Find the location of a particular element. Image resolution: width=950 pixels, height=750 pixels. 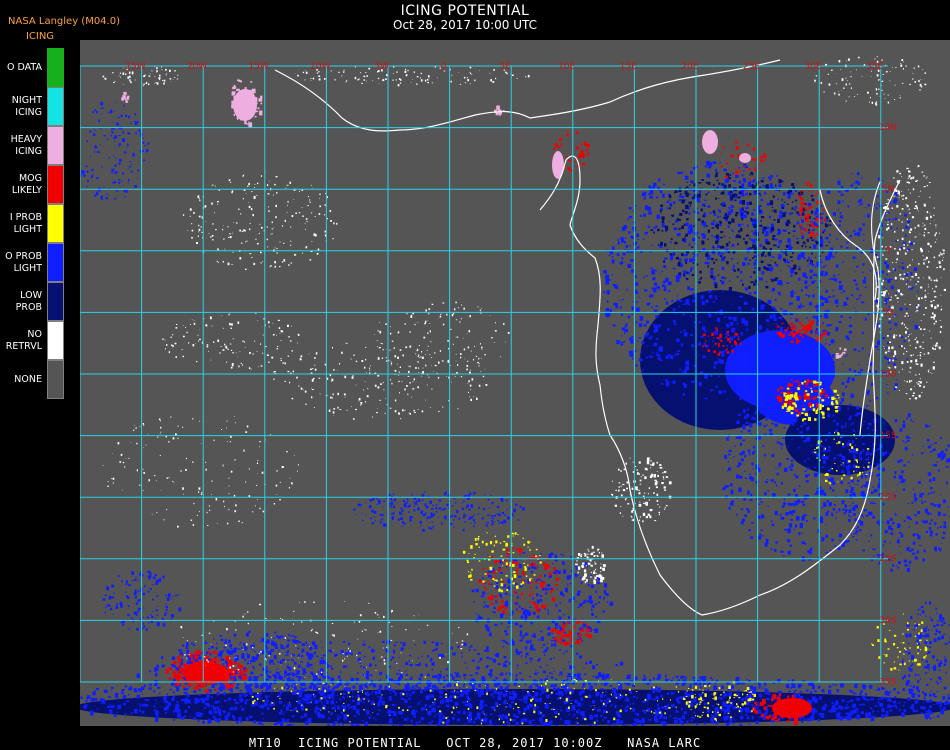

latitude-label: 5N is located at coordinates (888, 190).